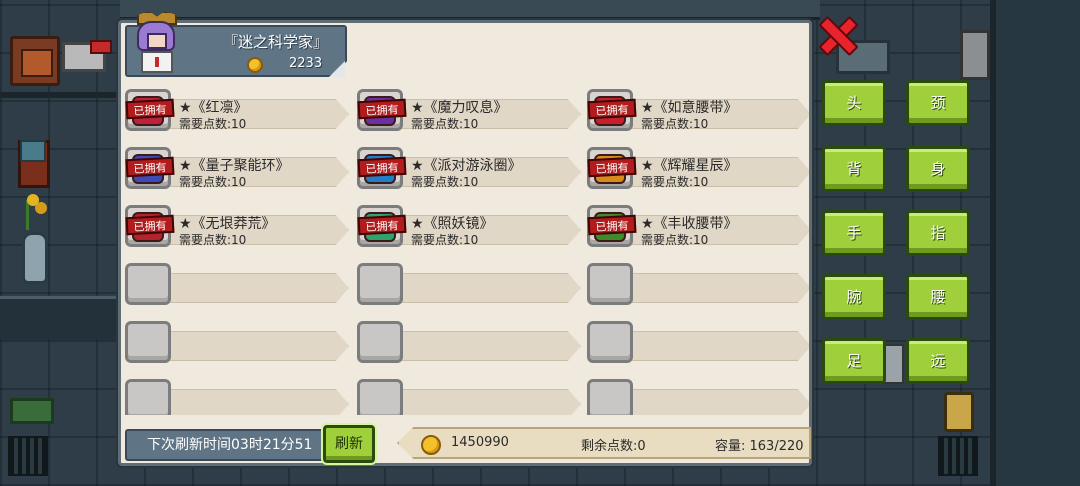  I want to click on merchant-avatar, so click(157, 44).